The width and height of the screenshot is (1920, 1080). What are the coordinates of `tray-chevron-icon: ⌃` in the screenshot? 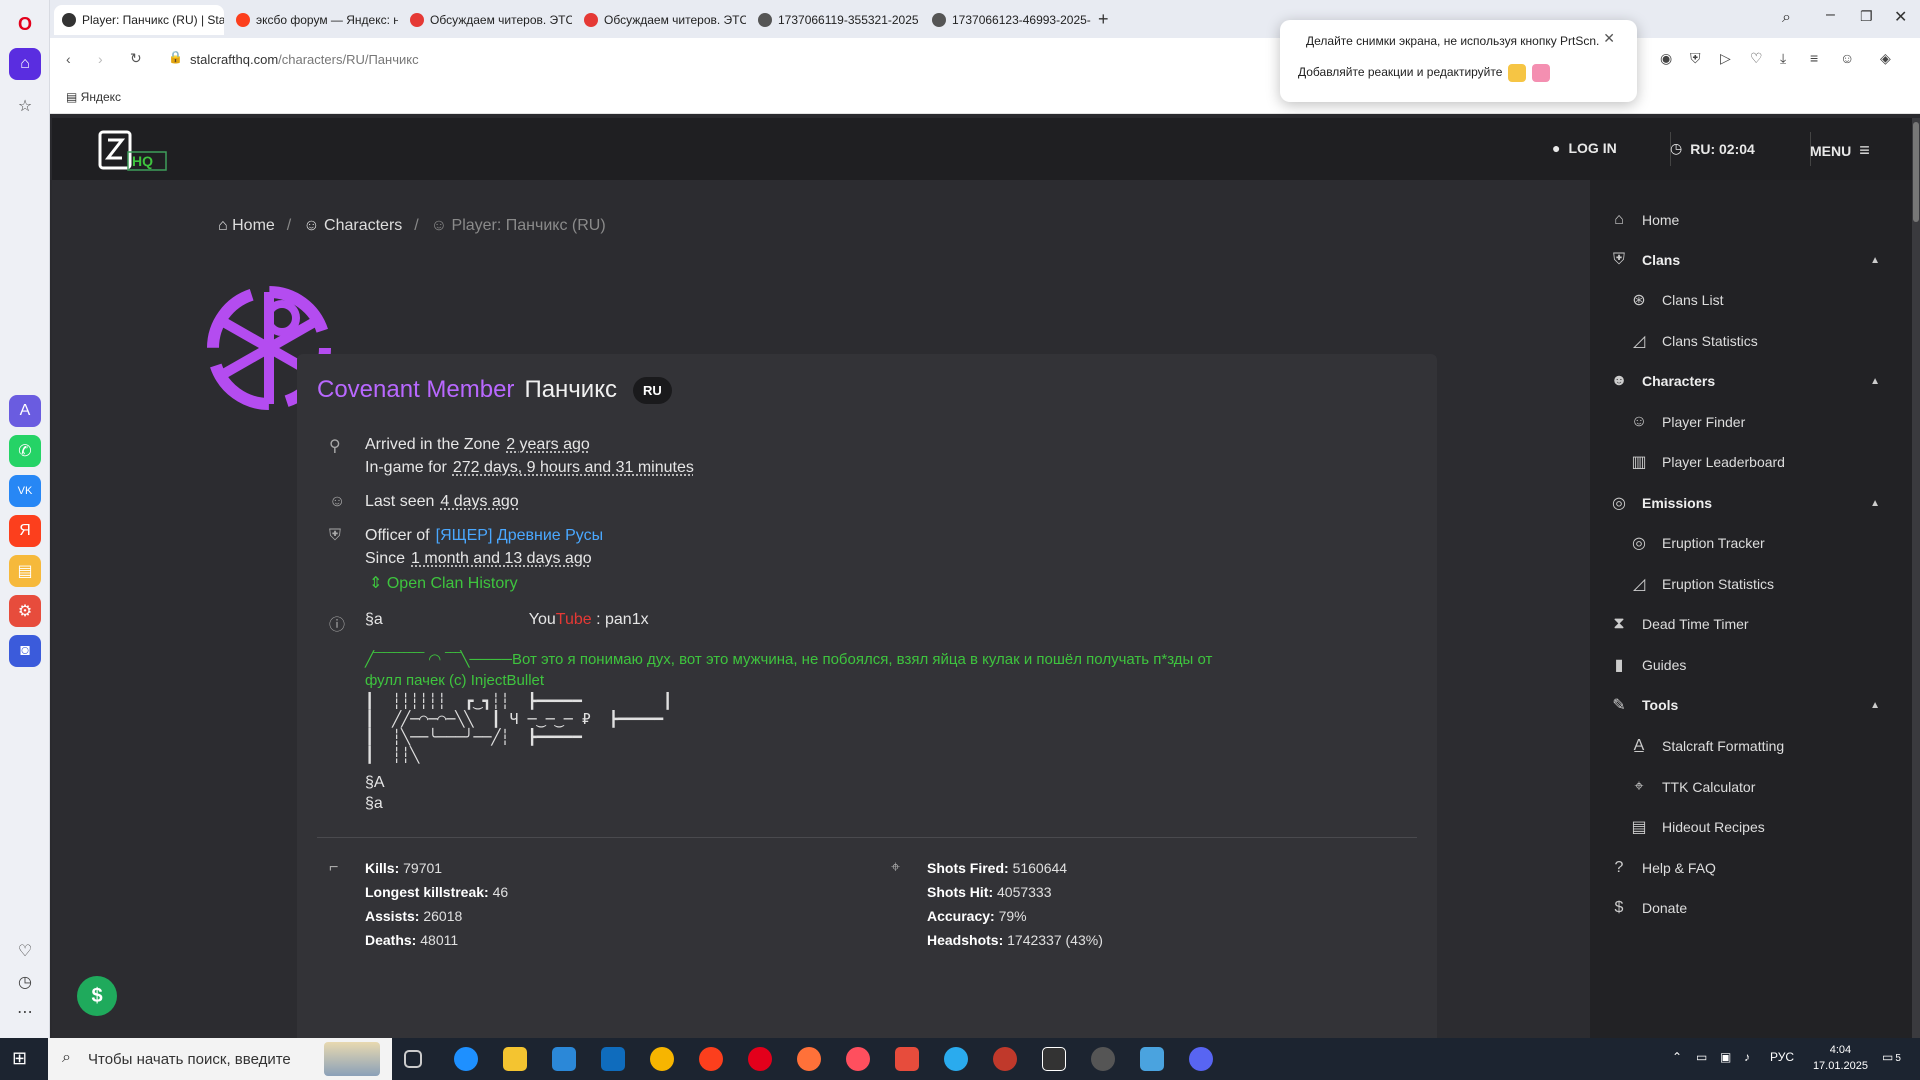 It's located at (1677, 1057).